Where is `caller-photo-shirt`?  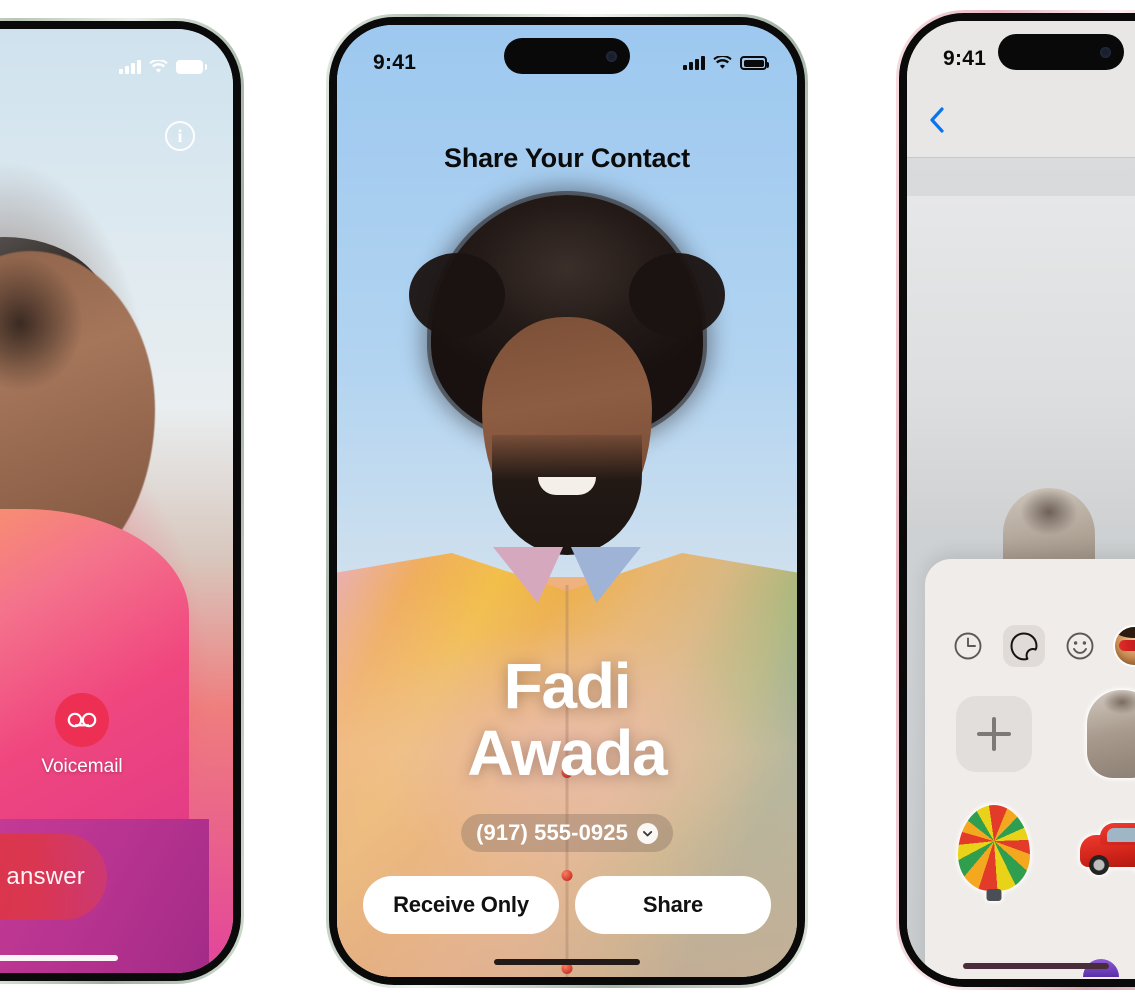 caller-photo-shirt is located at coordinates (94, 684).